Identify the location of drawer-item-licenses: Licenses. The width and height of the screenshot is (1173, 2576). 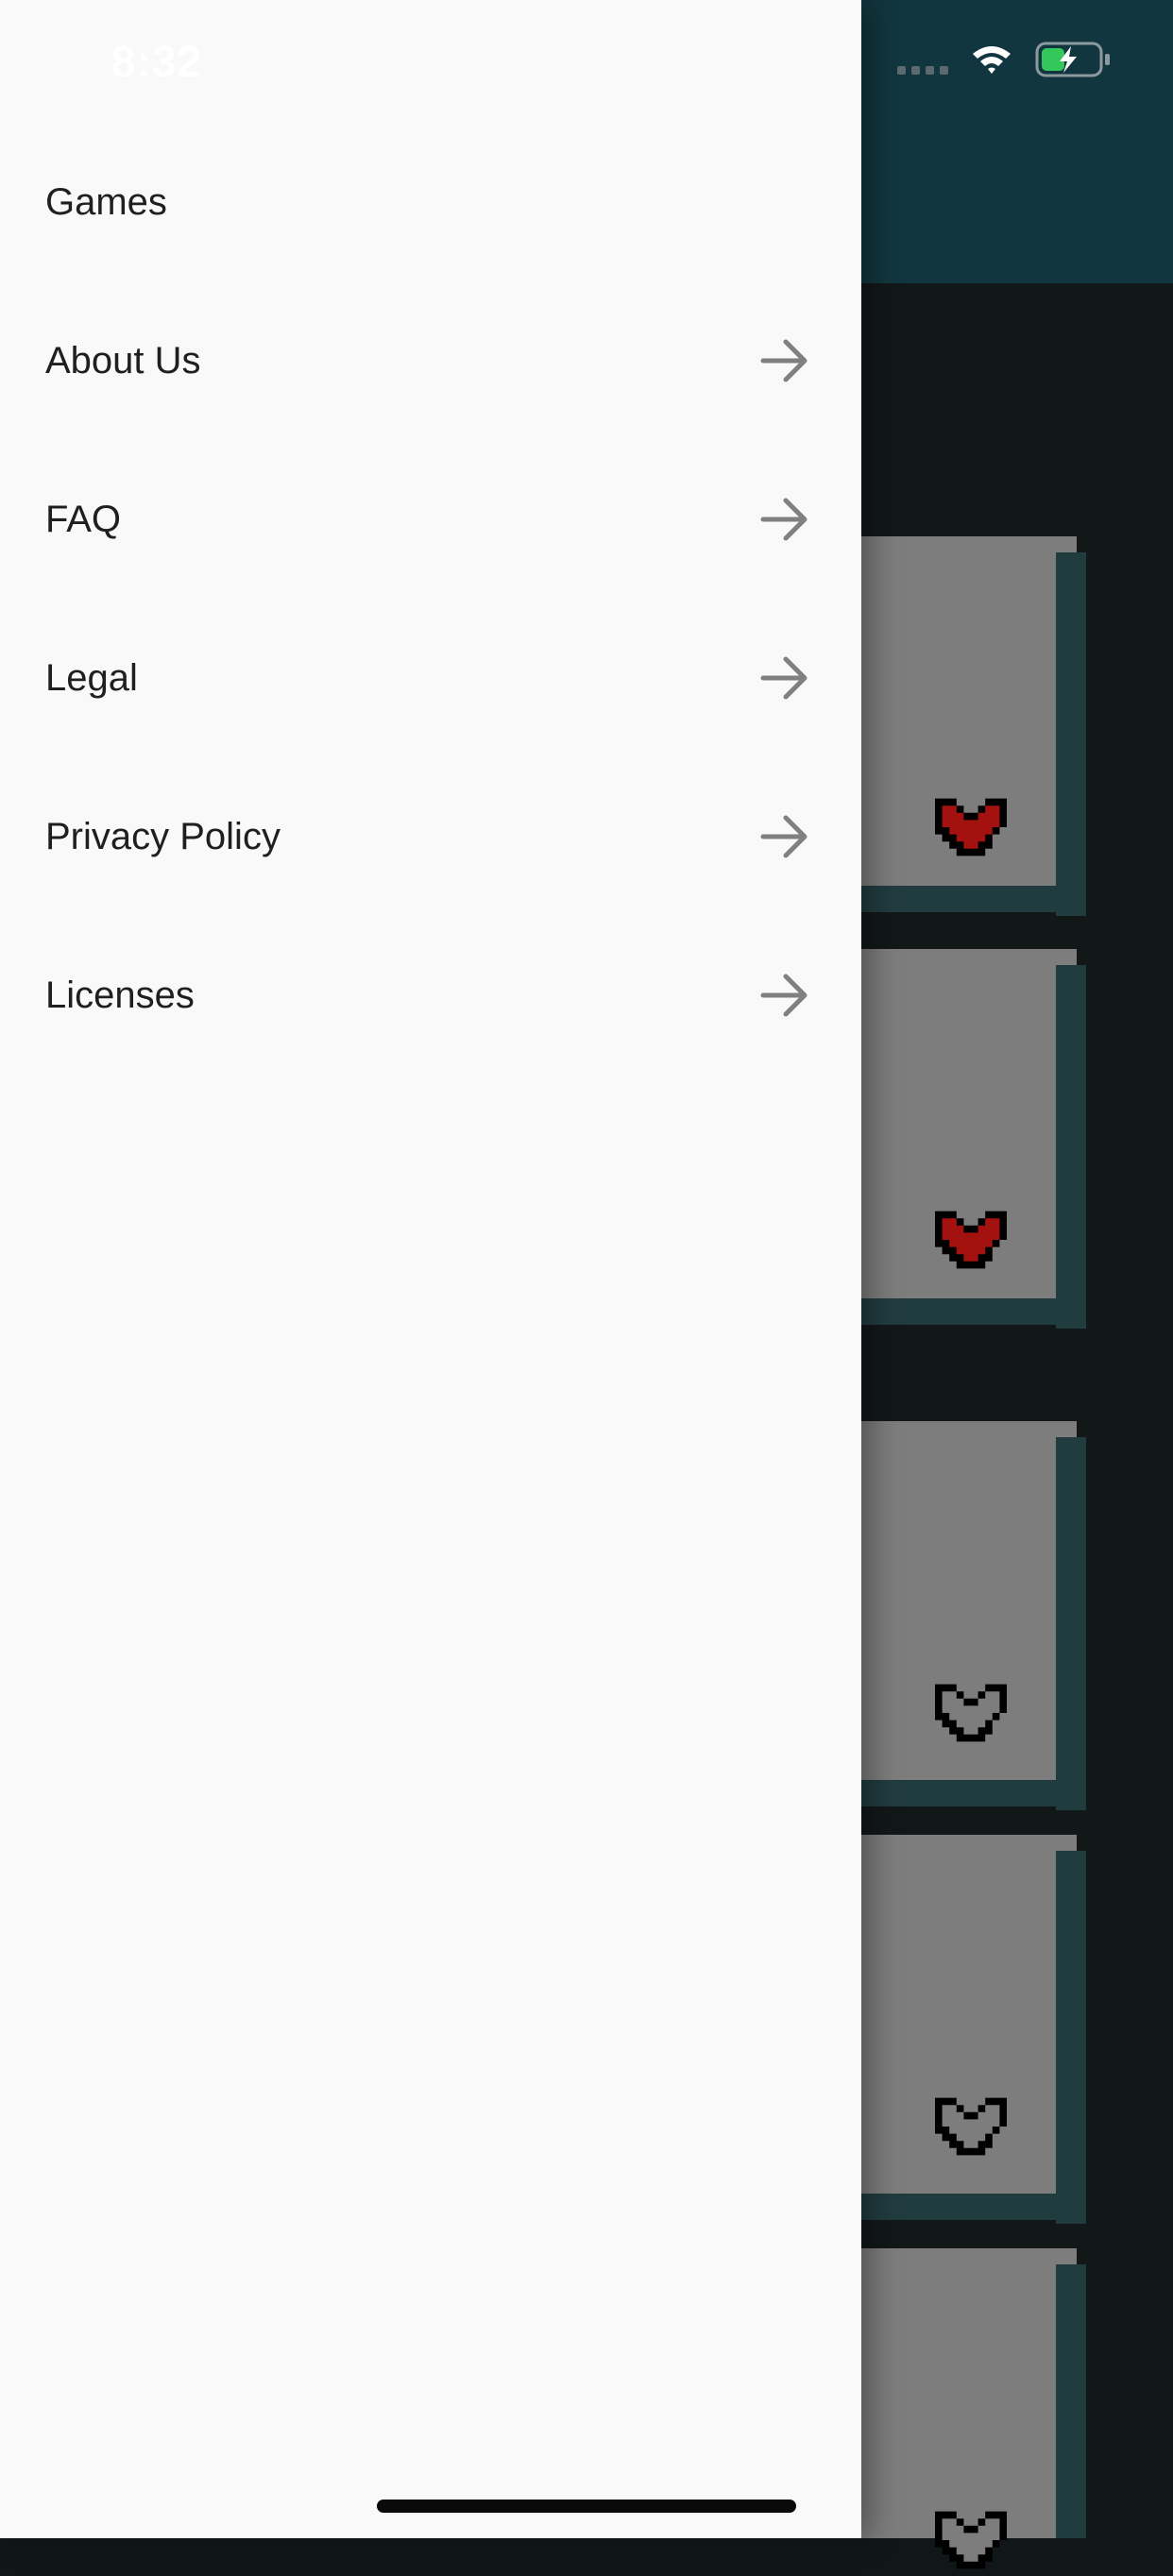
(430, 995).